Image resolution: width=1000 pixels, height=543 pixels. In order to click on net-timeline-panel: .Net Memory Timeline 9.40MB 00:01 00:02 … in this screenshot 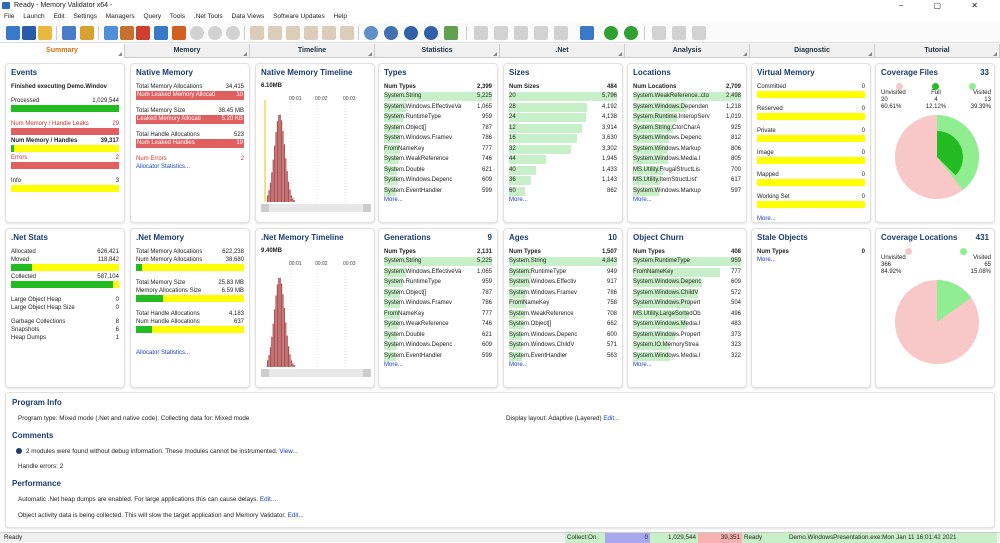, I will do `click(315, 308)`.